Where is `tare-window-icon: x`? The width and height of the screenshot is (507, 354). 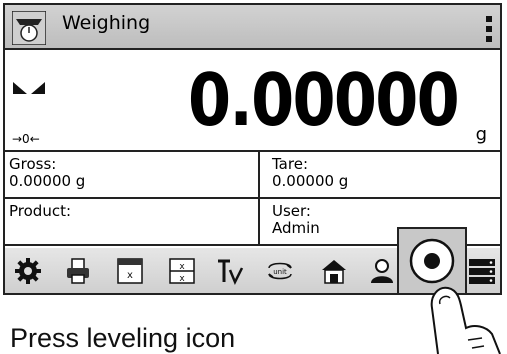 tare-window-icon: x is located at coordinates (130, 271).